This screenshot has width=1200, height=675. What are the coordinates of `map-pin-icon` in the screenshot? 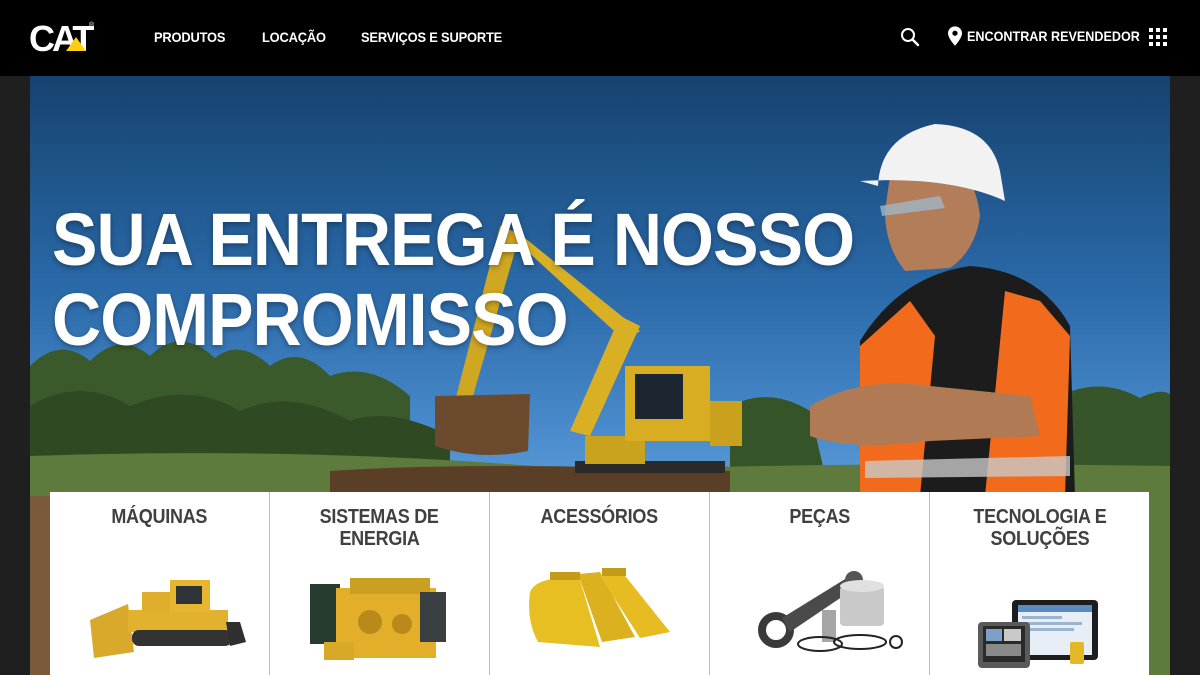 It's located at (955, 36).